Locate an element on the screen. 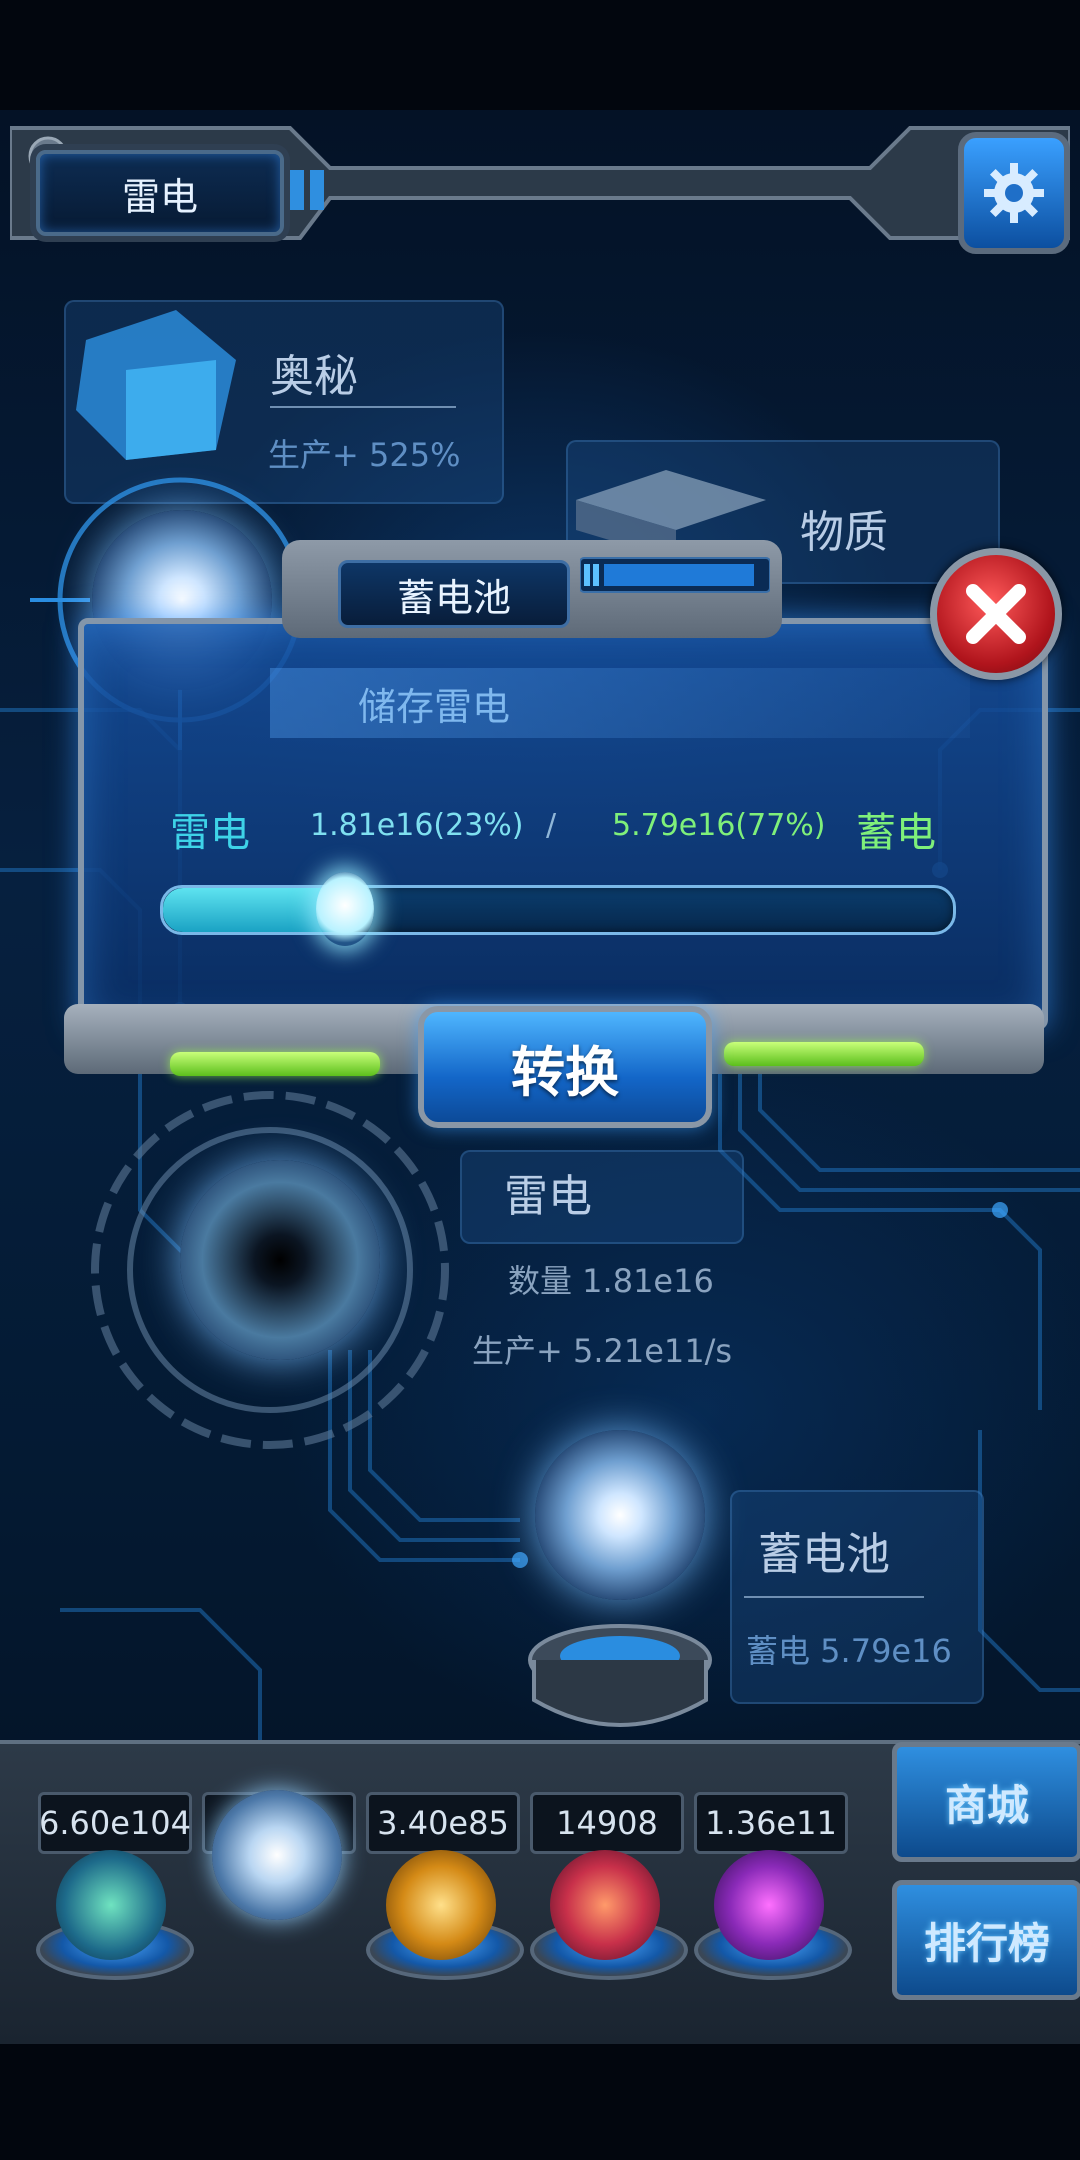 This screenshot has height=2160, width=1080. ranking-button: 排行榜 is located at coordinates (986, 1940).